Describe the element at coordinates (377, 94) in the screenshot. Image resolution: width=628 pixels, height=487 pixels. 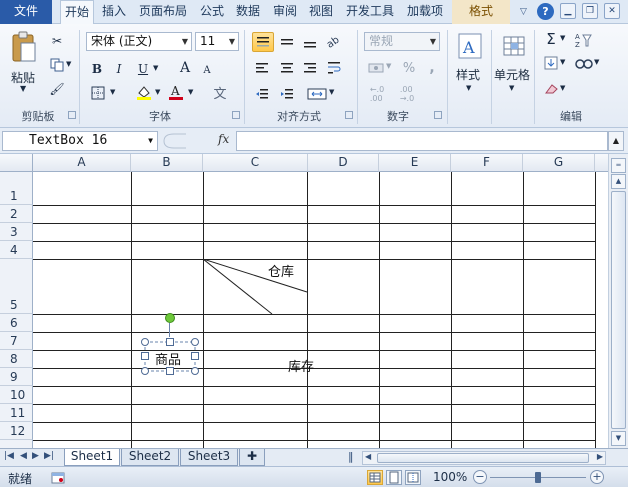
I see `increase-decimal-icon: ←.0.00` at that location.